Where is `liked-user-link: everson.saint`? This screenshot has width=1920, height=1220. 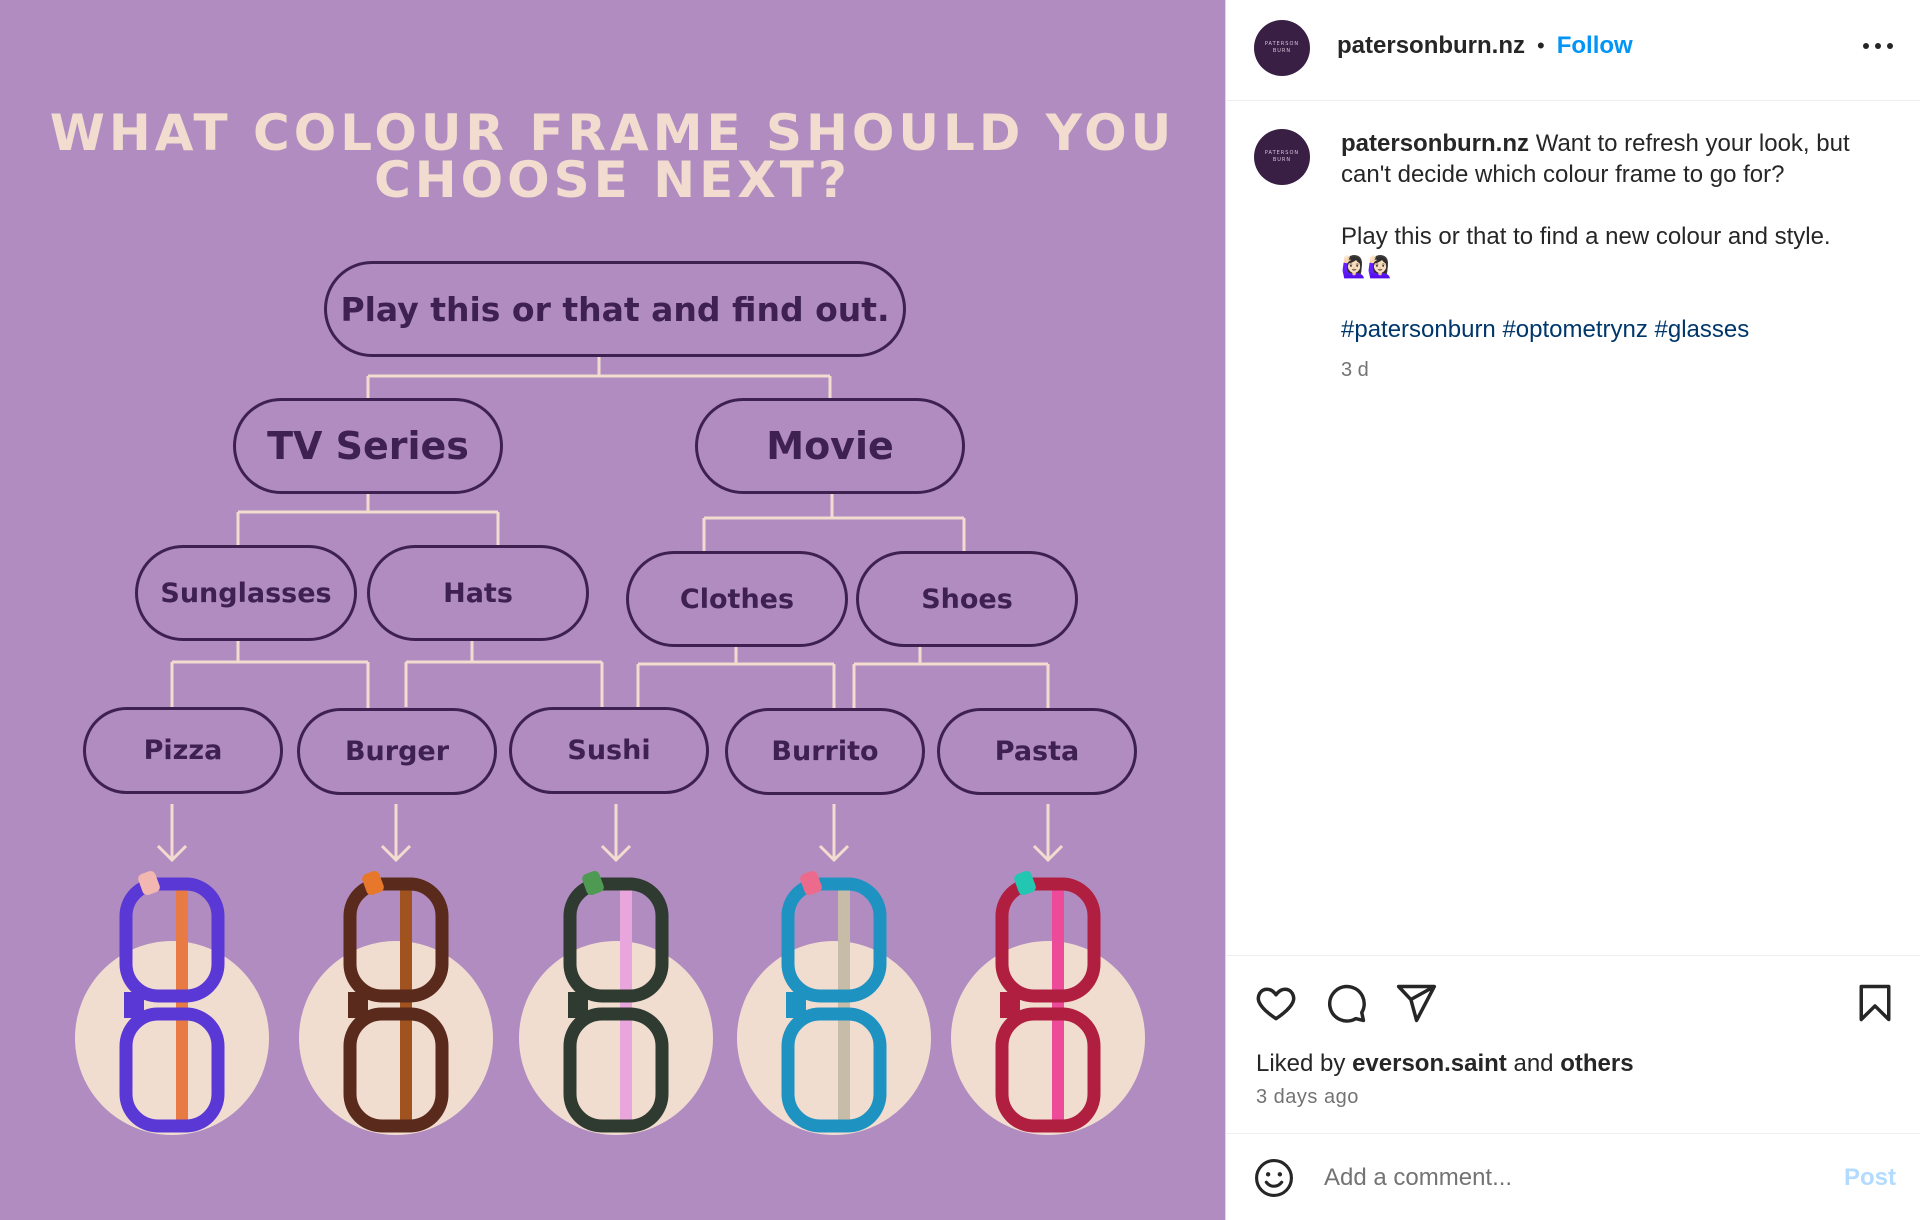 liked-user-link: everson.saint is located at coordinates (1429, 1063).